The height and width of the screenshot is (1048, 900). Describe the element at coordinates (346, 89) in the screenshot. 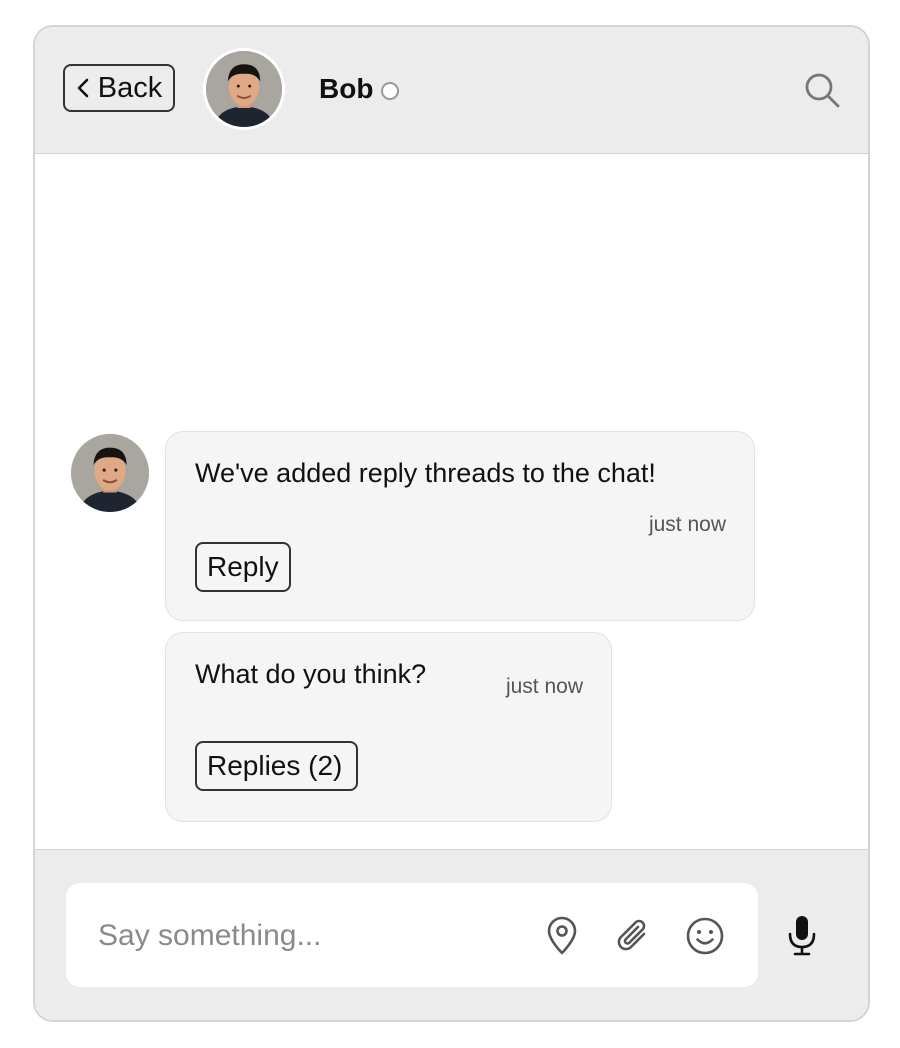

I see `contact-name: Bob` at that location.